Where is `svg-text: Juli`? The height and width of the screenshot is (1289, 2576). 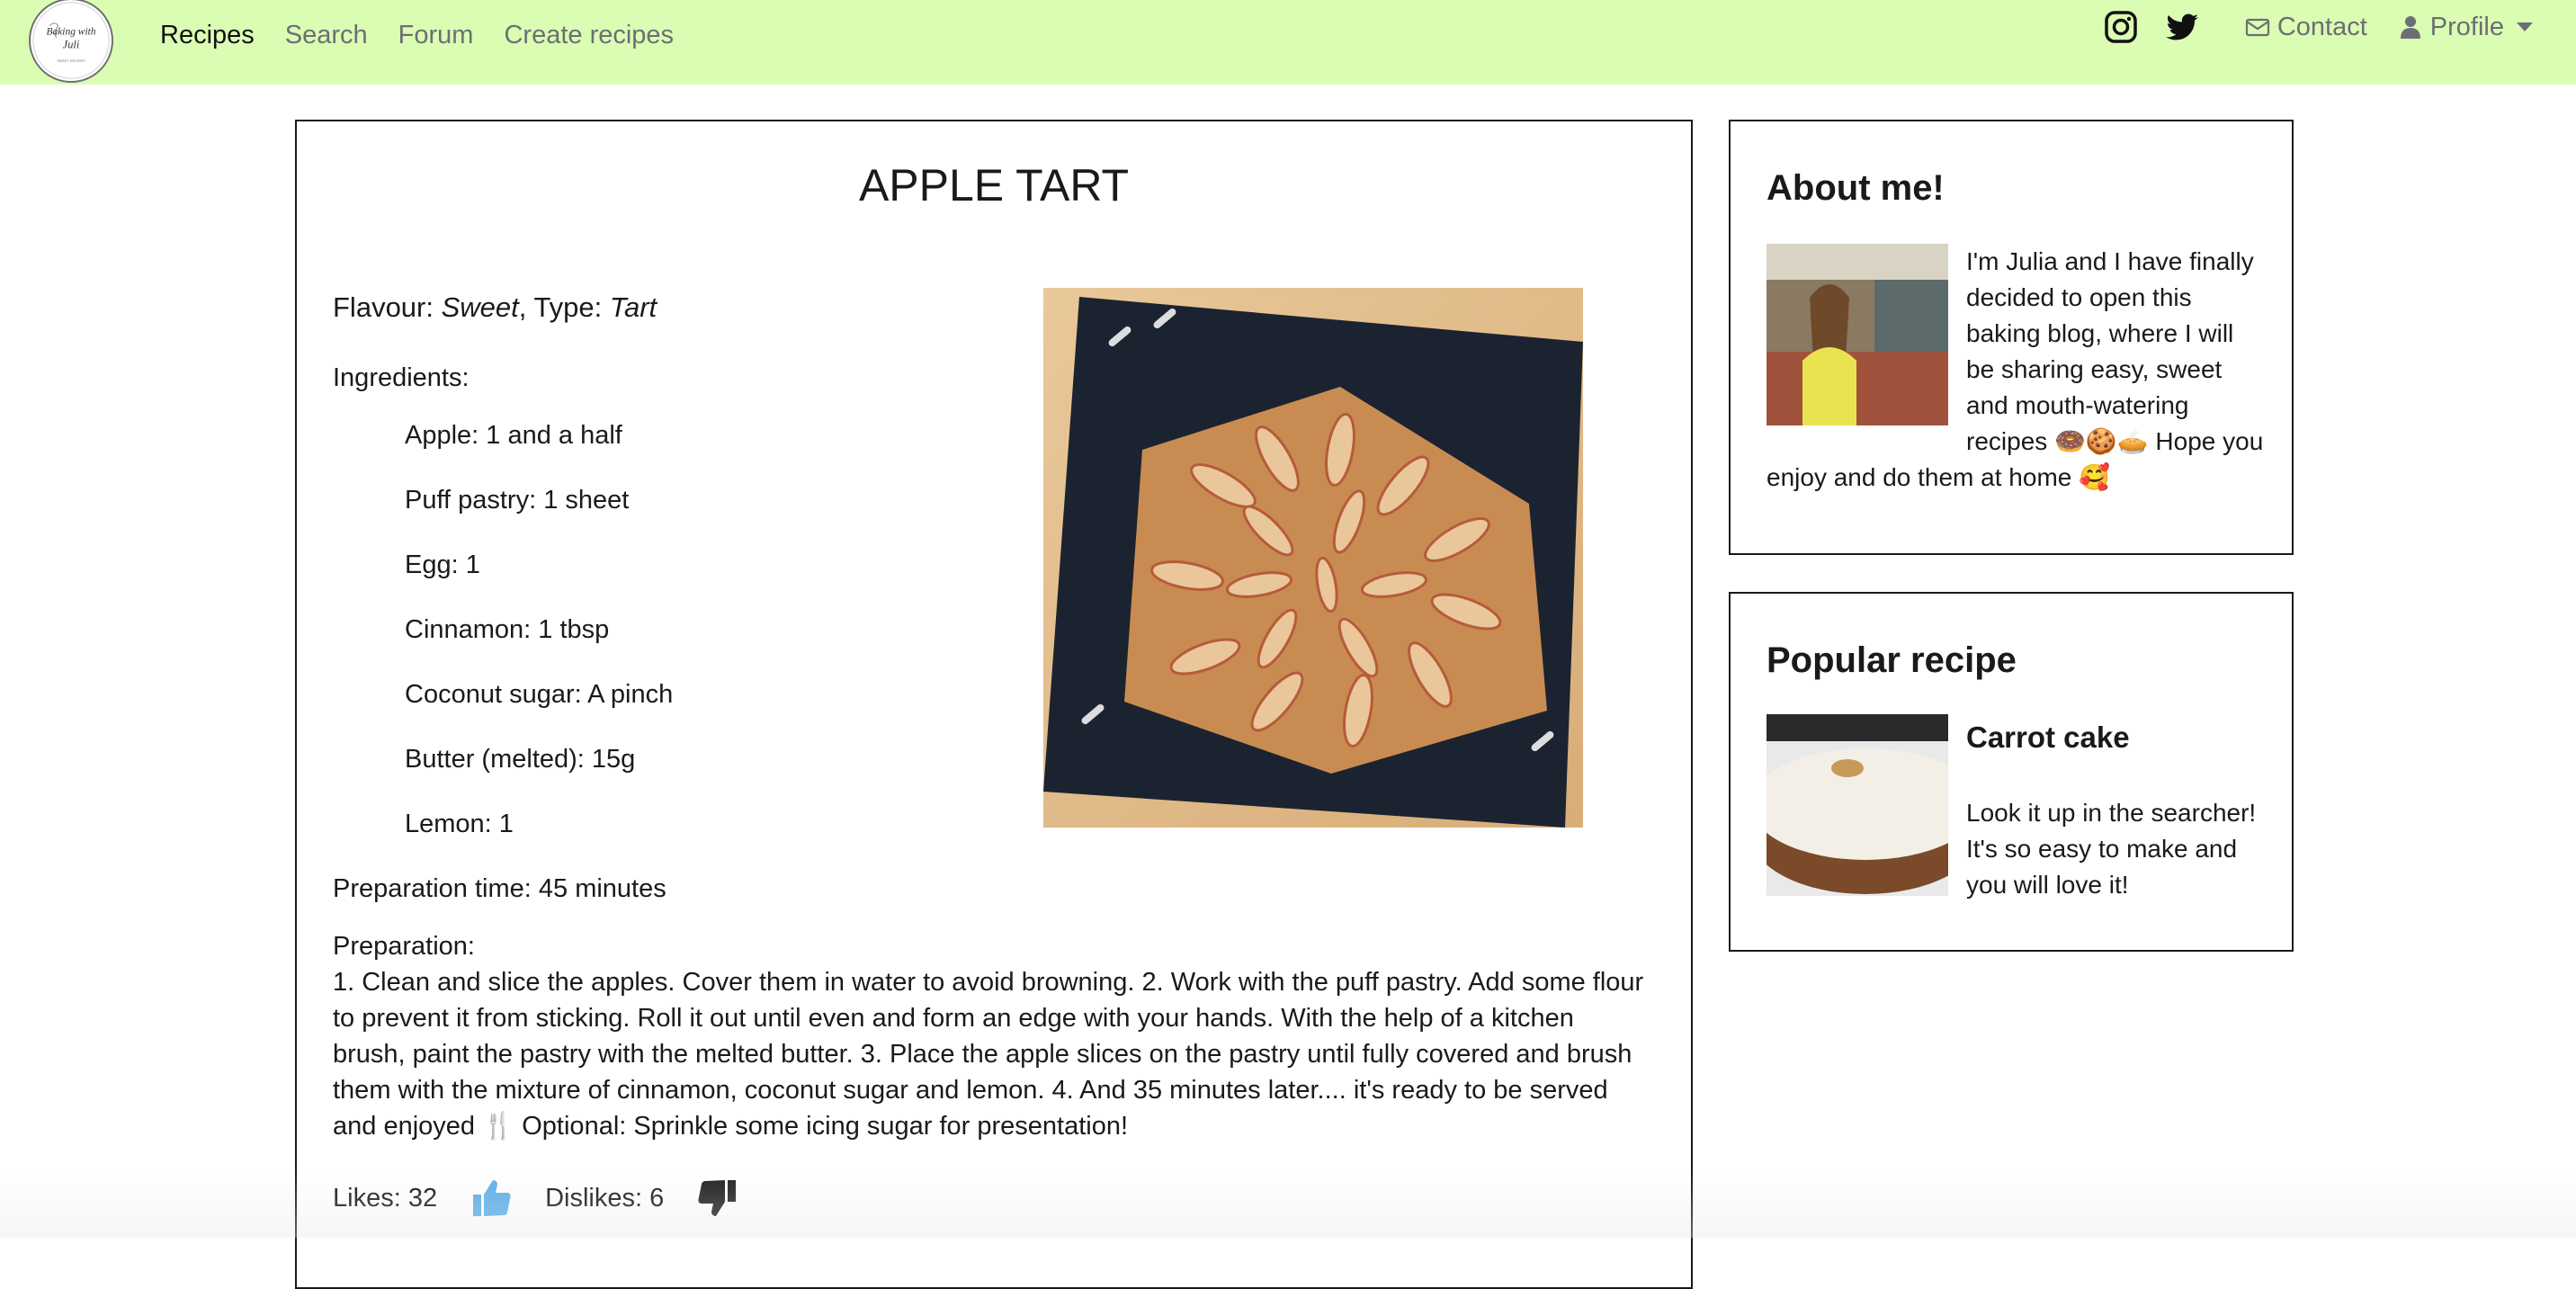
svg-text: Juli is located at coordinates (71, 45).